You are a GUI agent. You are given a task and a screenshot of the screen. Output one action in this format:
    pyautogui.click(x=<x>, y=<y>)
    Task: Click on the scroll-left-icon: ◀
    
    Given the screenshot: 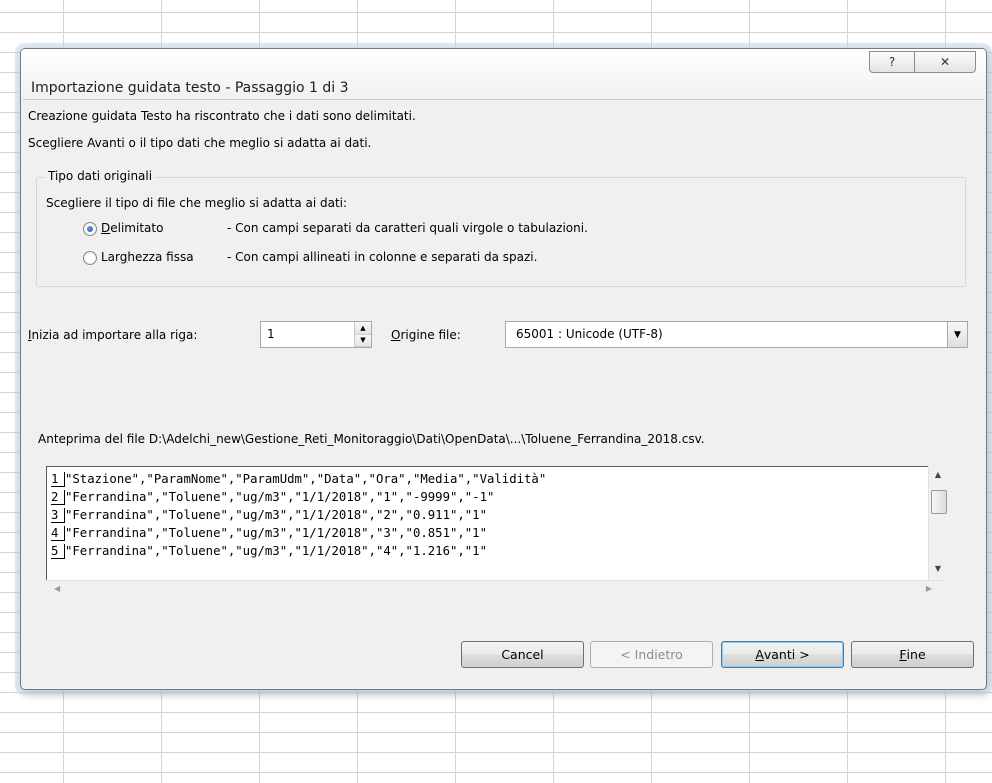 What is the action you would take?
    pyautogui.click(x=57, y=588)
    